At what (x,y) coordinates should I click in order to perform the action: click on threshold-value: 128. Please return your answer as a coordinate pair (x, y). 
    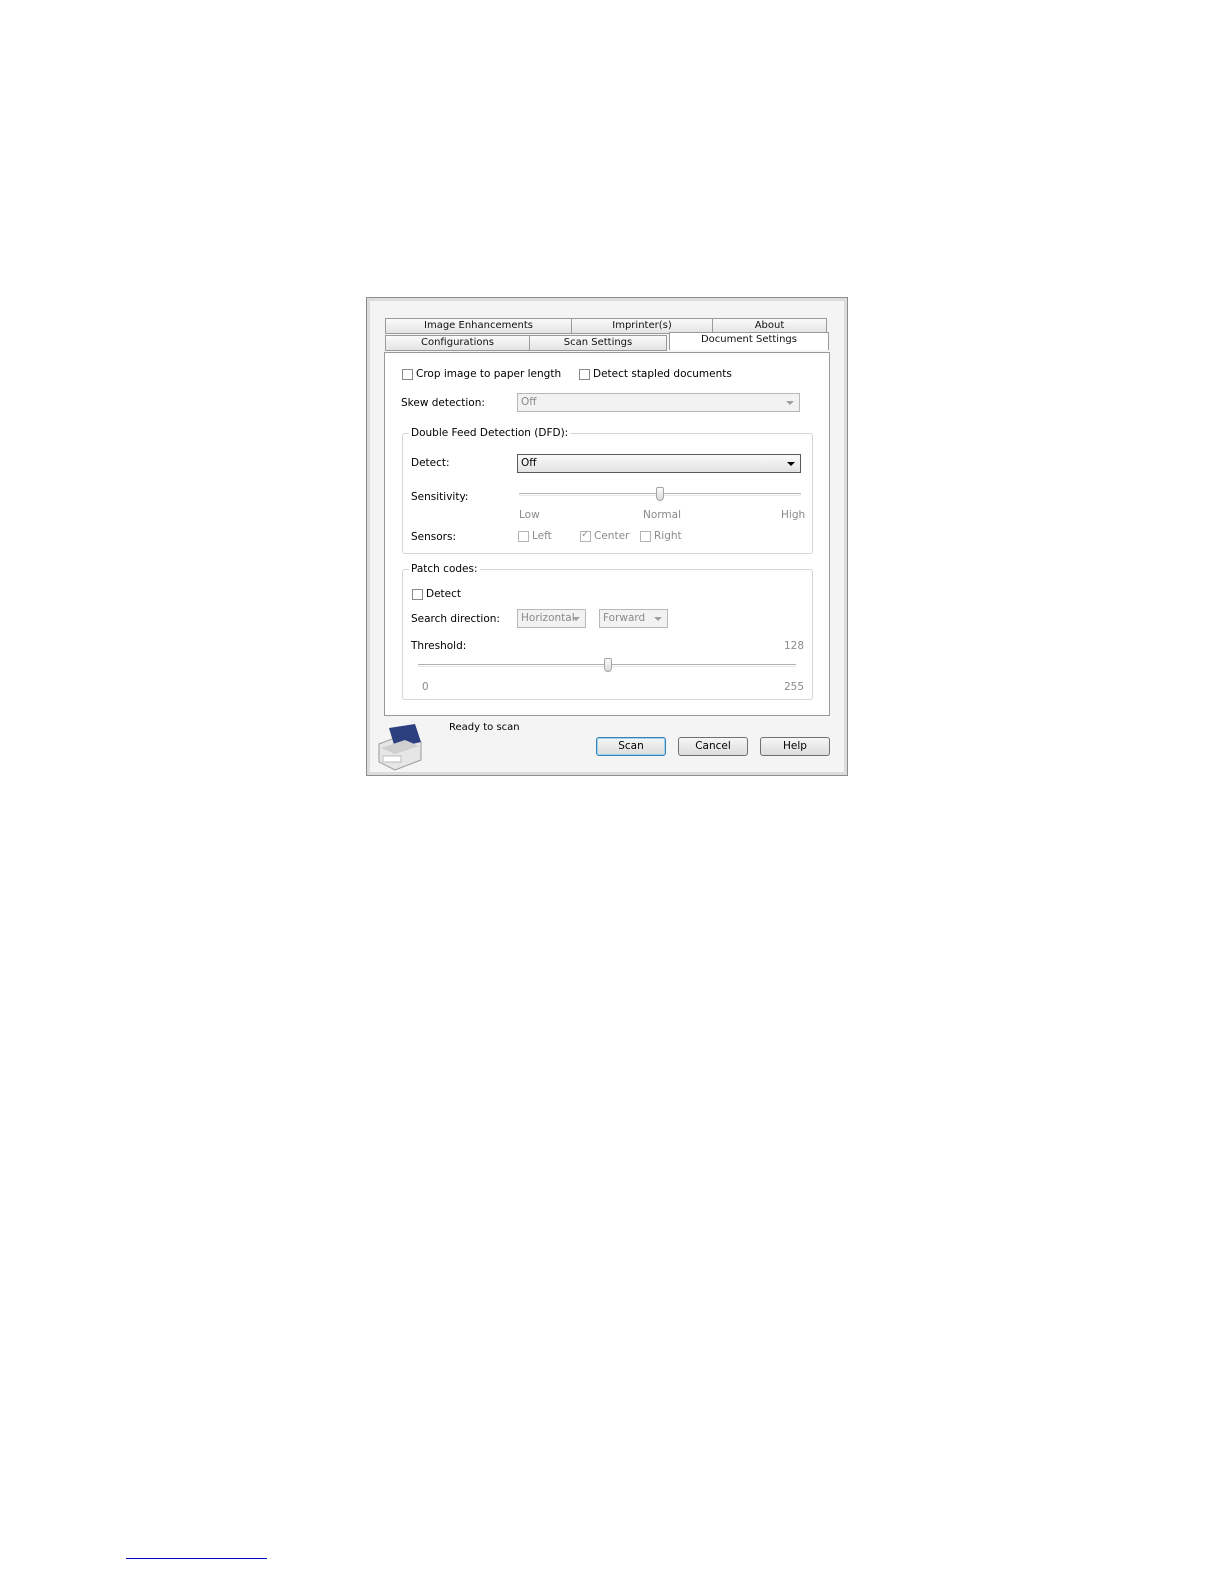
    Looking at the image, I should click on (794, 646).